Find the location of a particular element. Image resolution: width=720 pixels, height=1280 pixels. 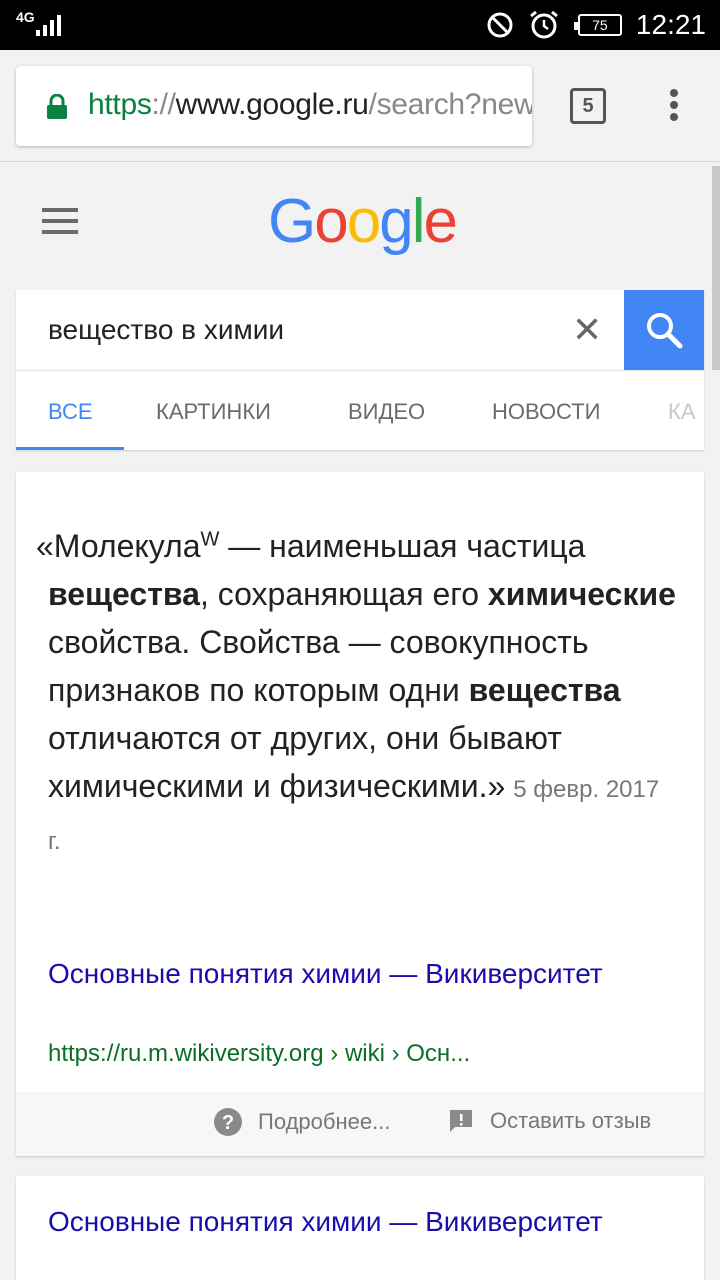

feedback-icon is located at coordinates (461, 1121).